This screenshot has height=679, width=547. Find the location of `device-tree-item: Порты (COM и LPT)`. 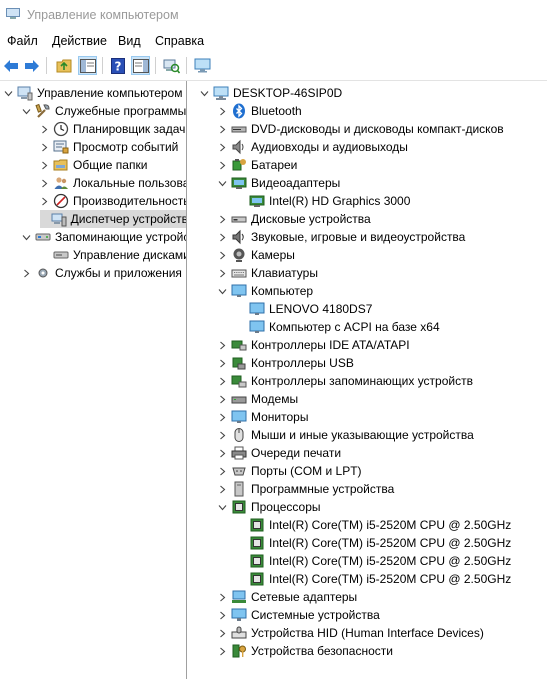

device-tree-item: Порты (COM и LPT) is located at coordinates (290, 471).